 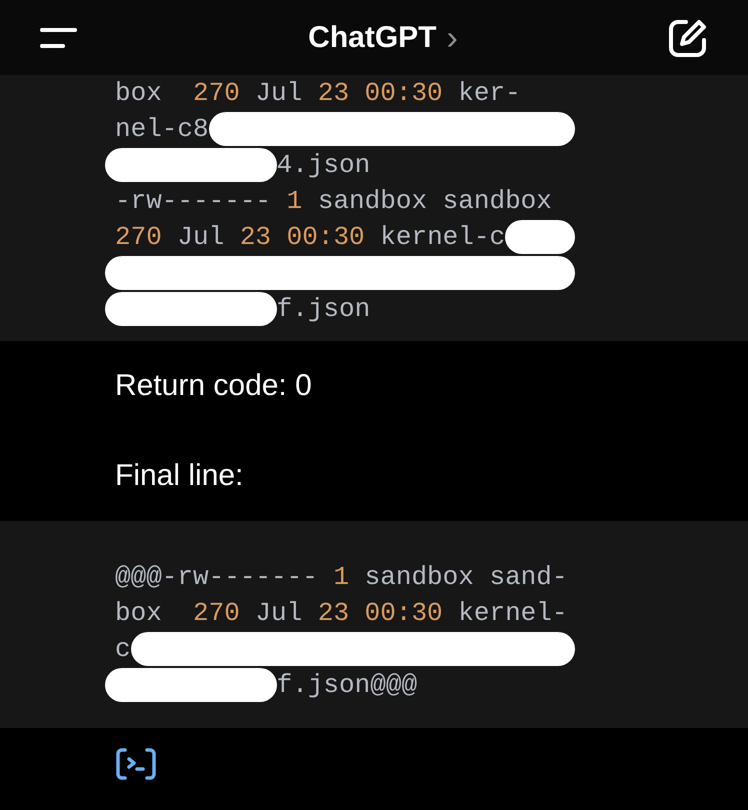 I want to click on edit-icon, so click(x=688, y=38).